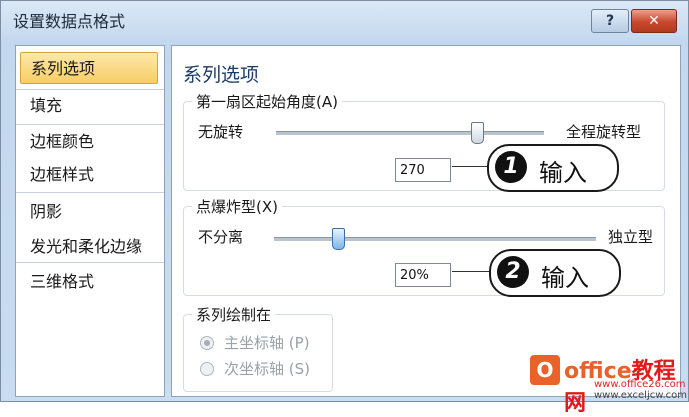 This screenshot has height=417, width=689. I want to click on callout-number-badge: 2, so click(513, 272).